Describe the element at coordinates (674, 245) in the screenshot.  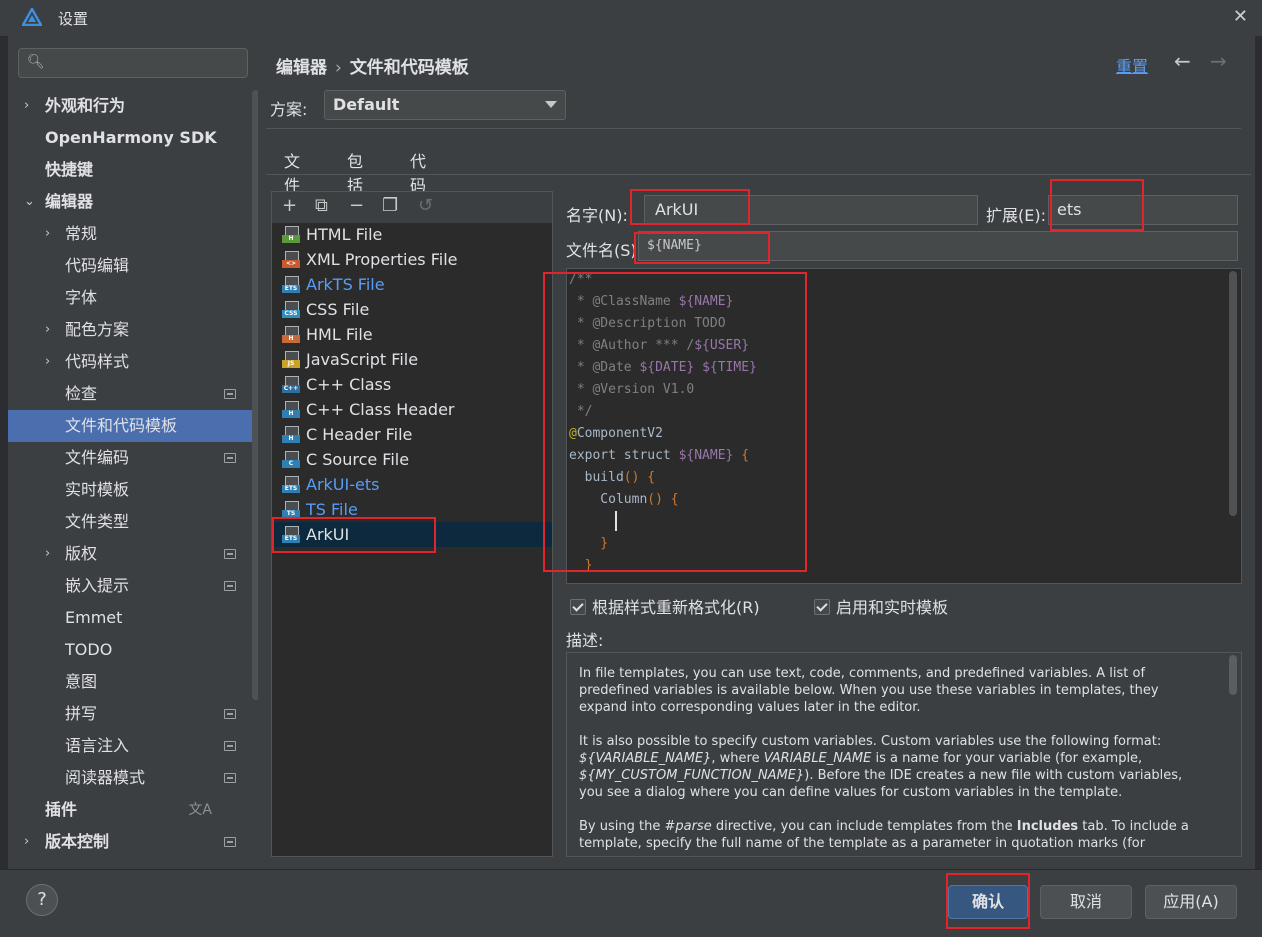
I see `filename-input-value: ${NAME}` at that location.